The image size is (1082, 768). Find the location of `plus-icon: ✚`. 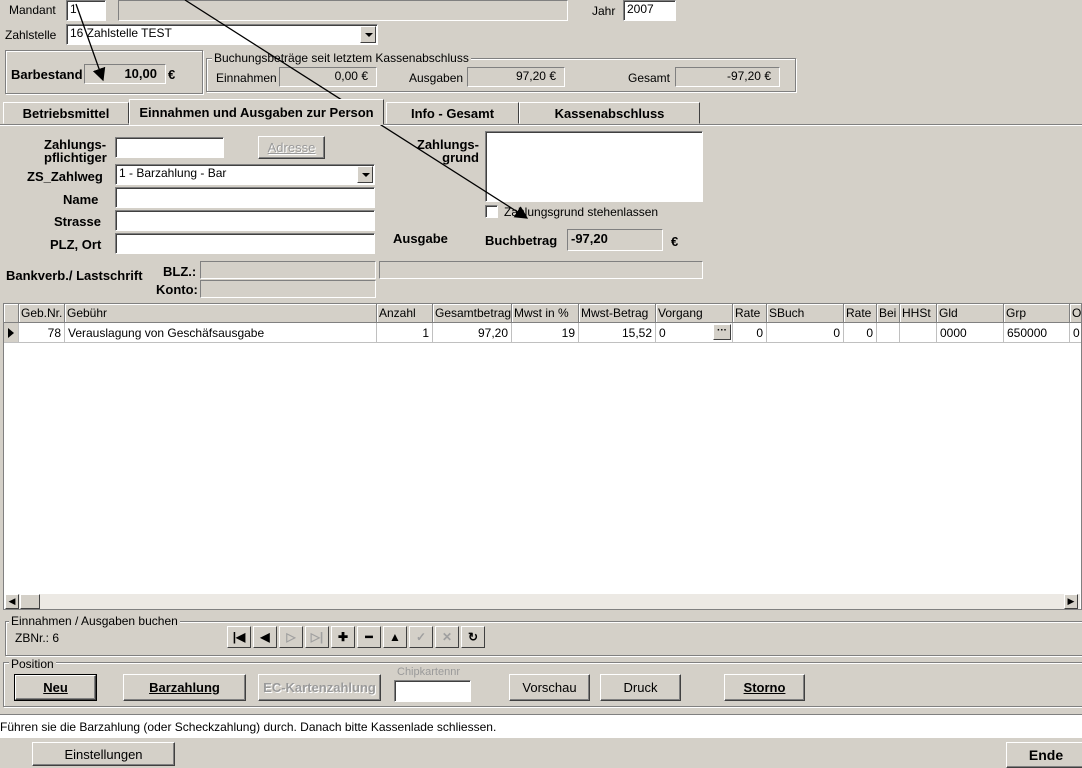

plus-icon: ✚ is located at coordinates (343, 637).